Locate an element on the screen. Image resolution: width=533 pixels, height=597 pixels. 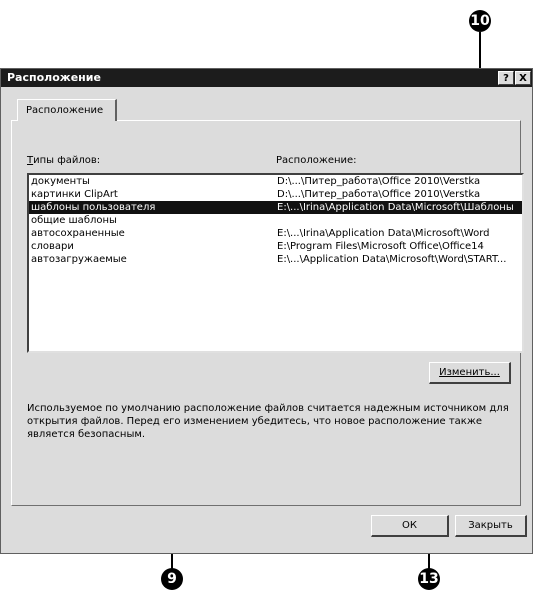
file-type-cell: шаблоны пользователя is located at coordinates (93, 207).